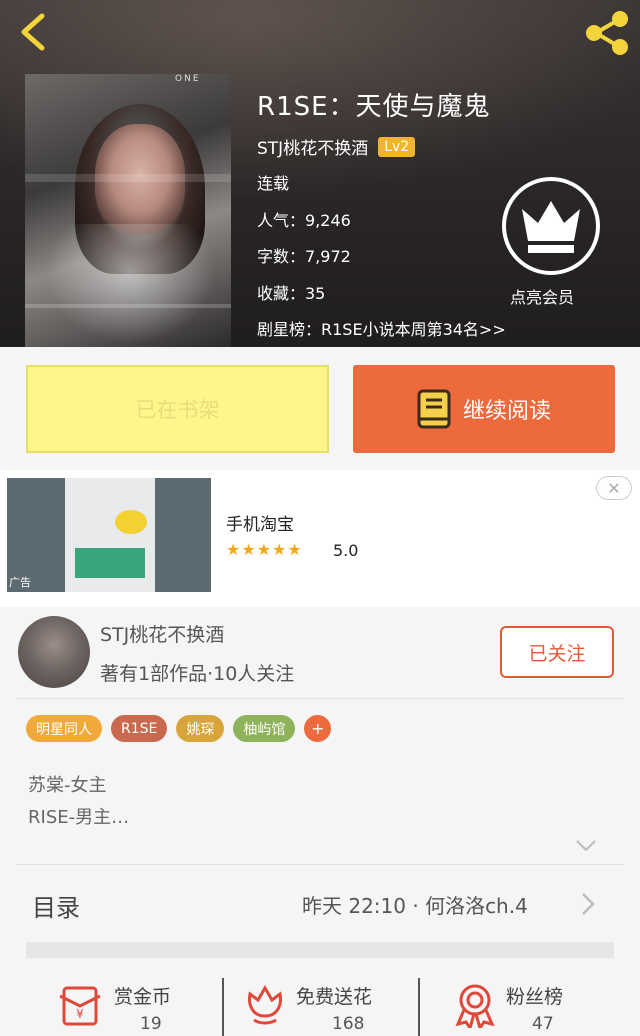  What do you see at coordinates (109, 535) in the screenshot?
I see `ad-thumbnail: 广告` at bounding box center [109, 535].